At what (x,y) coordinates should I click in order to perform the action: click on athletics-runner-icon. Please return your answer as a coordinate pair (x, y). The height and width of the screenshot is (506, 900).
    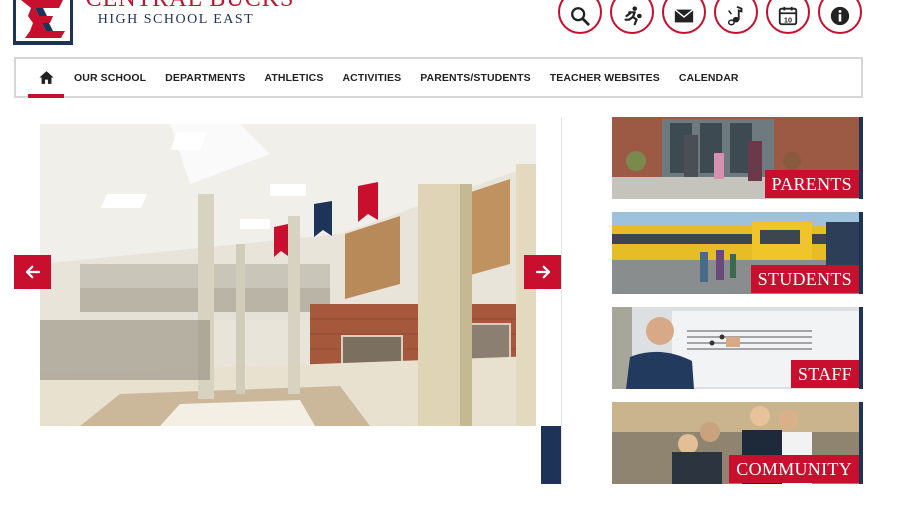
    Looking at the image, I should click on (633, 16).